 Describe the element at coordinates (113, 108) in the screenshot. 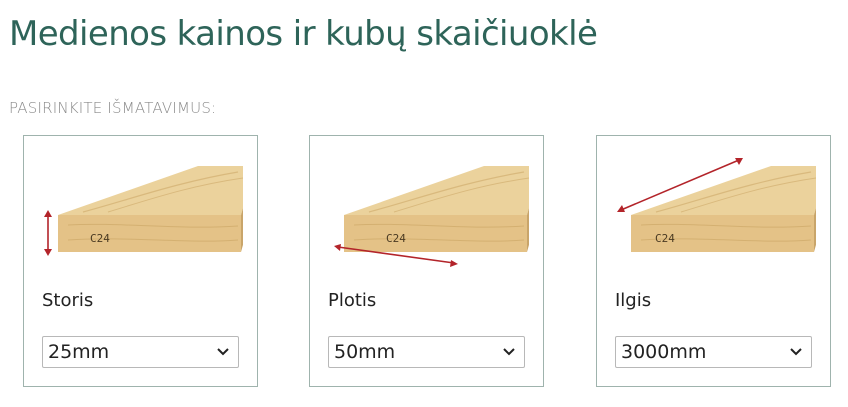

I see `section-subtitle: PASIRINKITE IŠMATAVIMUS:` at that location.